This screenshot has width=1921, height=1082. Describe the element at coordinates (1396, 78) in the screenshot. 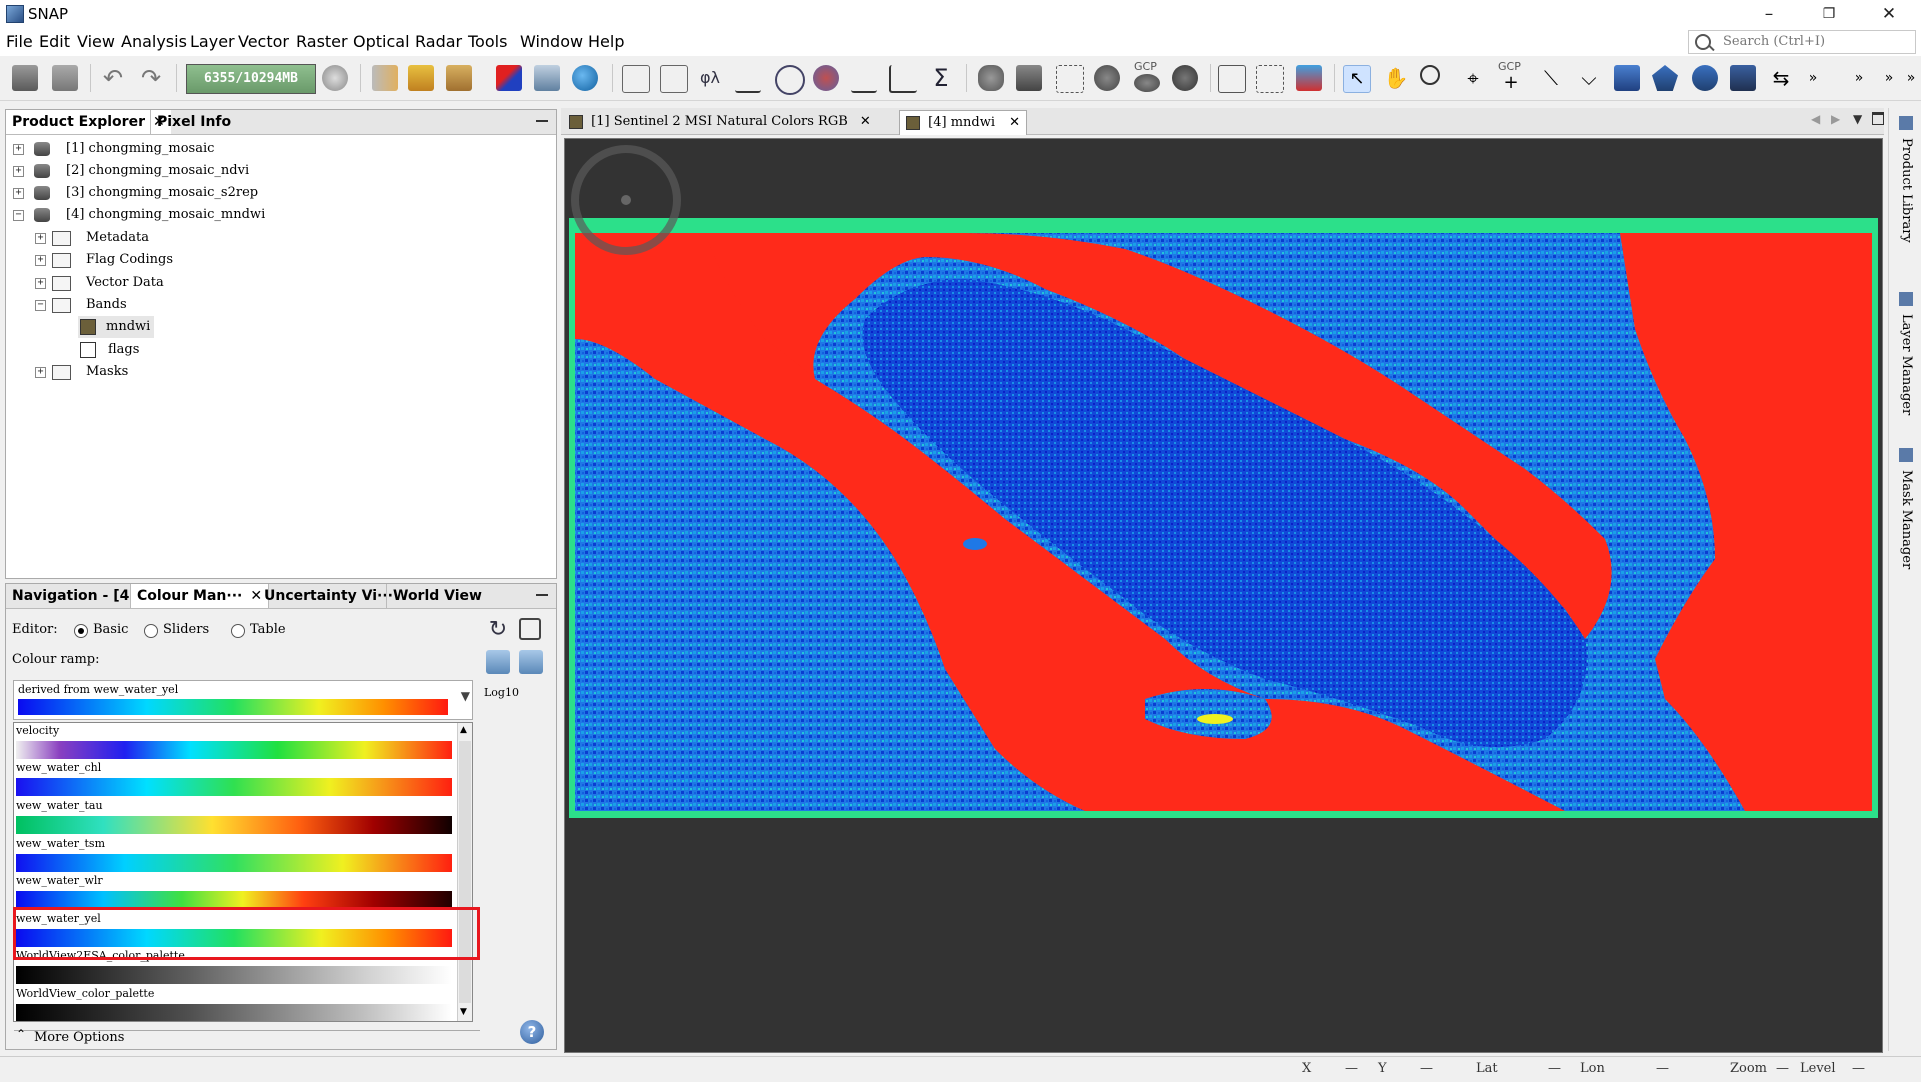

I see `pan-tool-icon: ✋` at that location.